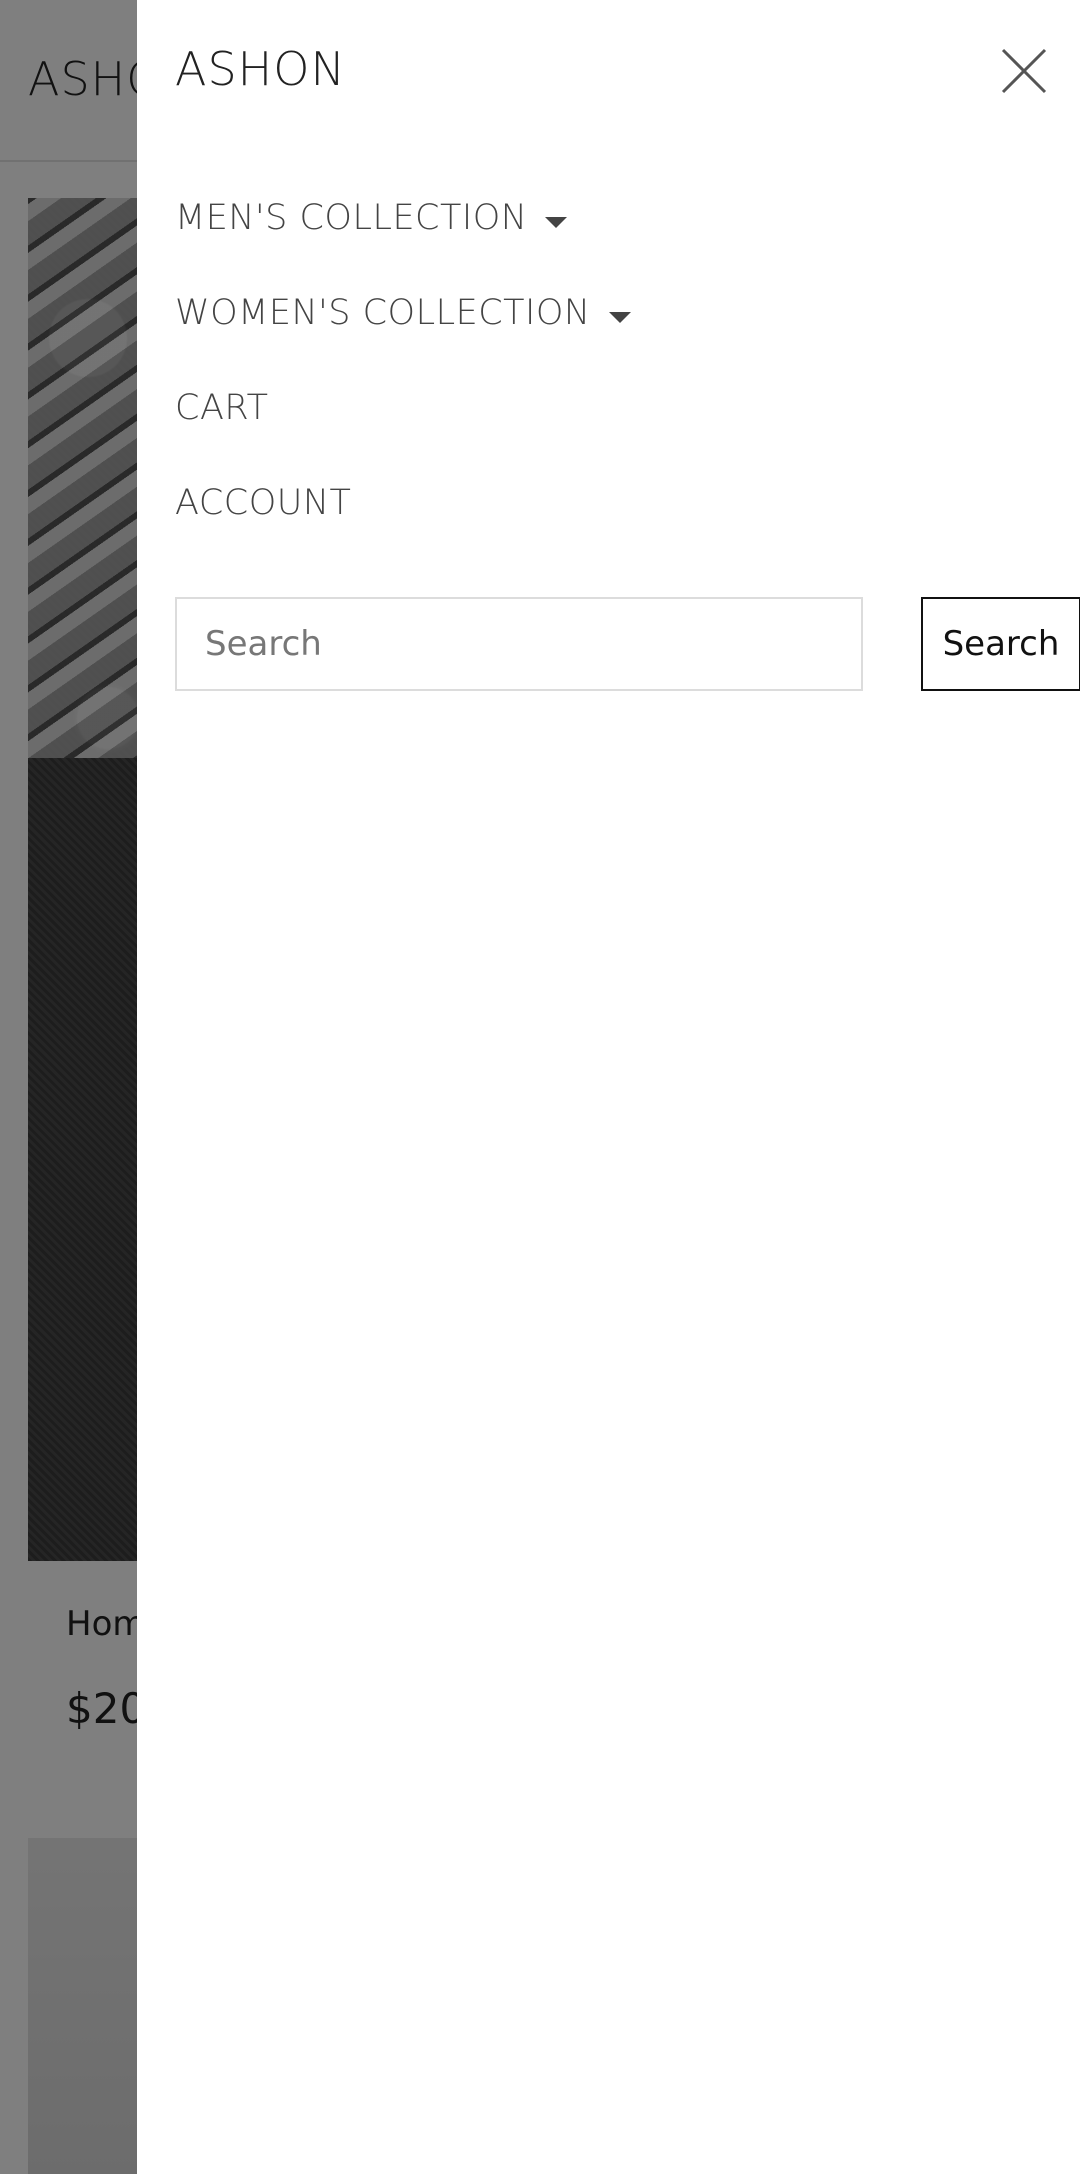 This screenshot has width=1080, height=2174. I want to click on nav-item-label: WOMEN'S COLLECTION, so click(383, 313).